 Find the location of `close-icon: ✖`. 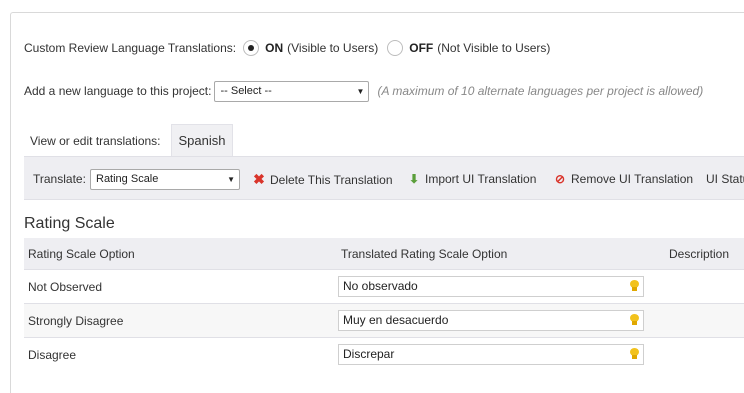

close-icon: ✖ is located at coordinates (259, 179).